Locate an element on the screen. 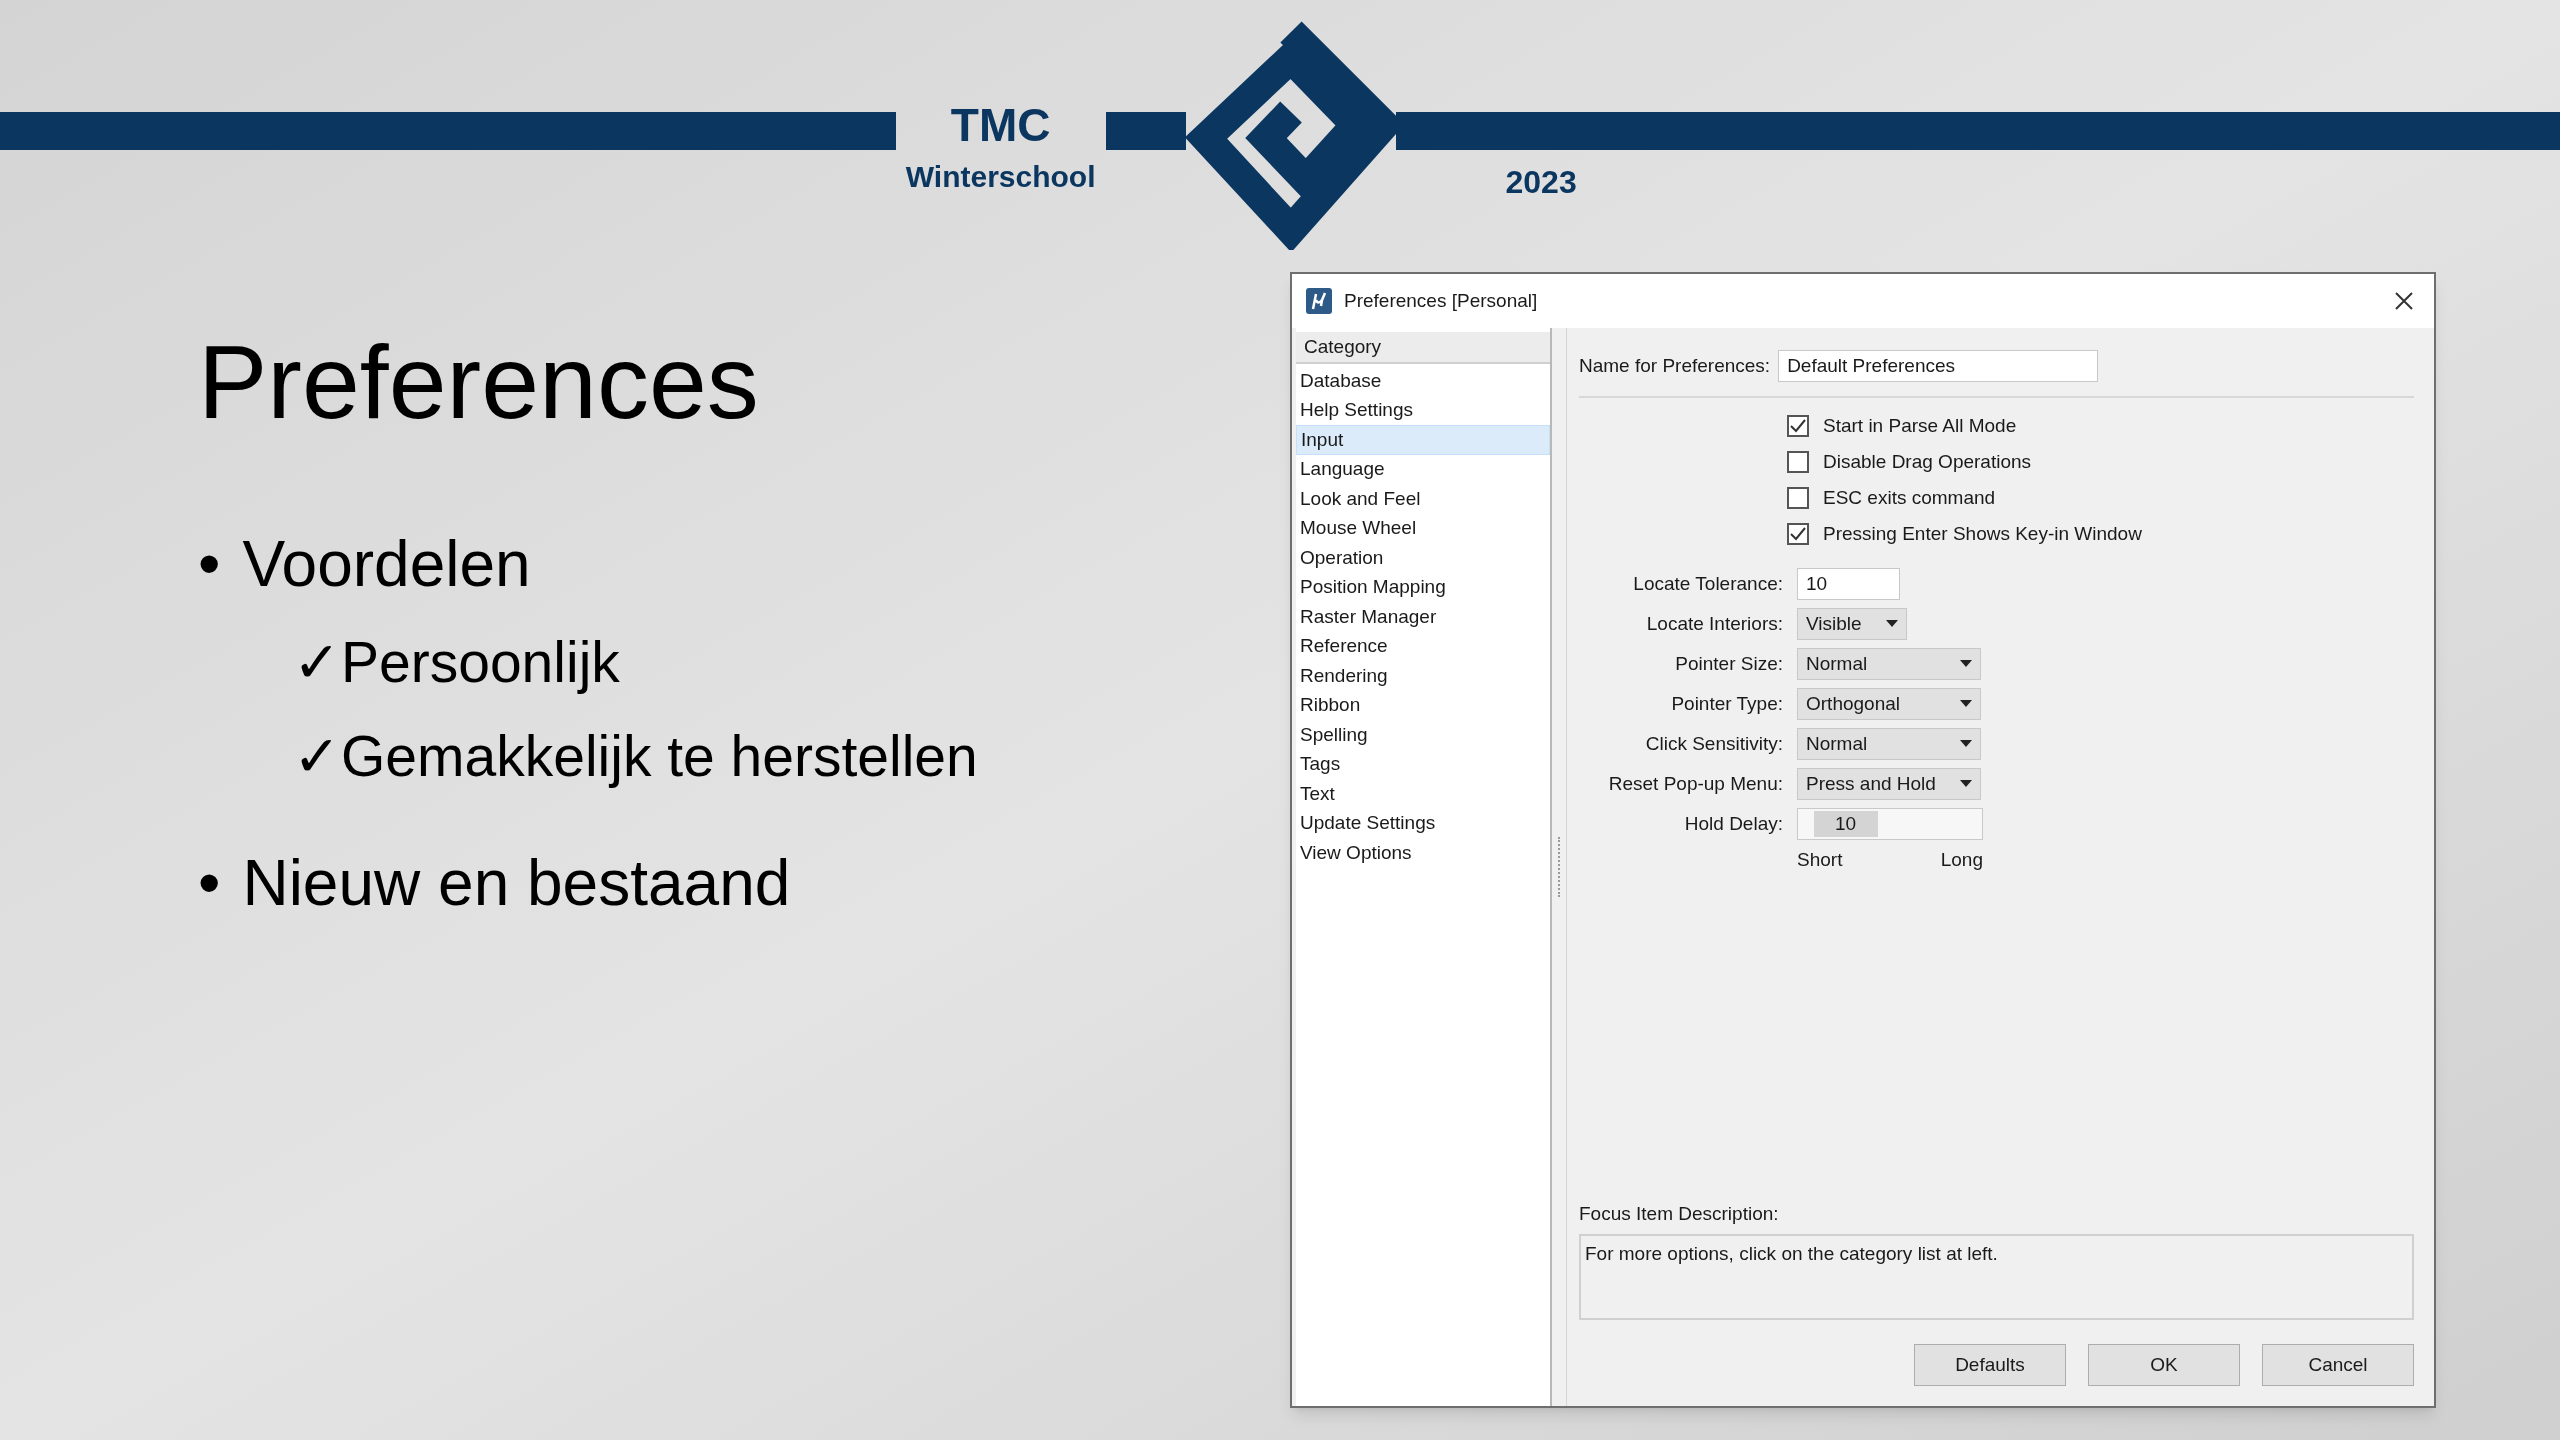 This screenshot has height=1440, width=2560. brand-title: TMC is located at coordinates (1000, 125).